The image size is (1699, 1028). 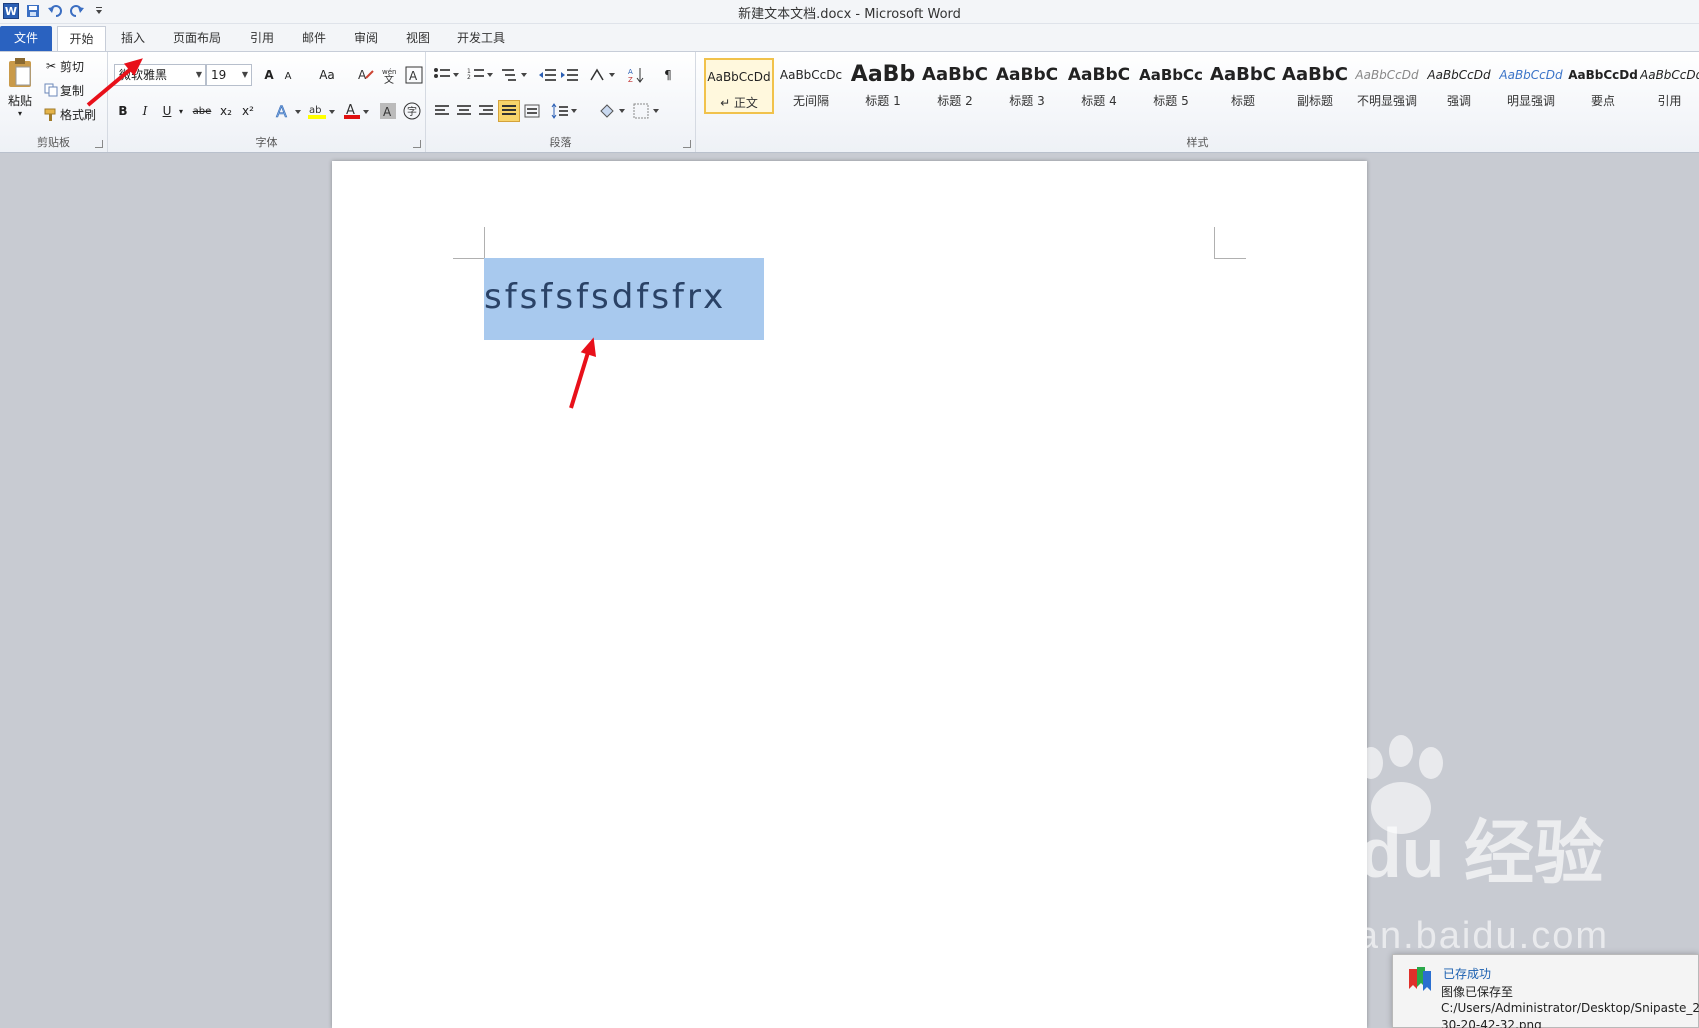 I want to click on italic-button: I, so click(x=145, y=111).